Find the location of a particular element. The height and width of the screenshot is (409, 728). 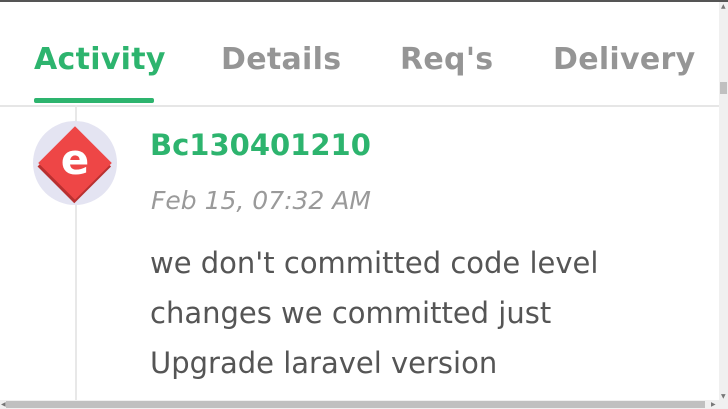

scroll-up-arrow-icon: ▲ is located at coordinates (723, 7).